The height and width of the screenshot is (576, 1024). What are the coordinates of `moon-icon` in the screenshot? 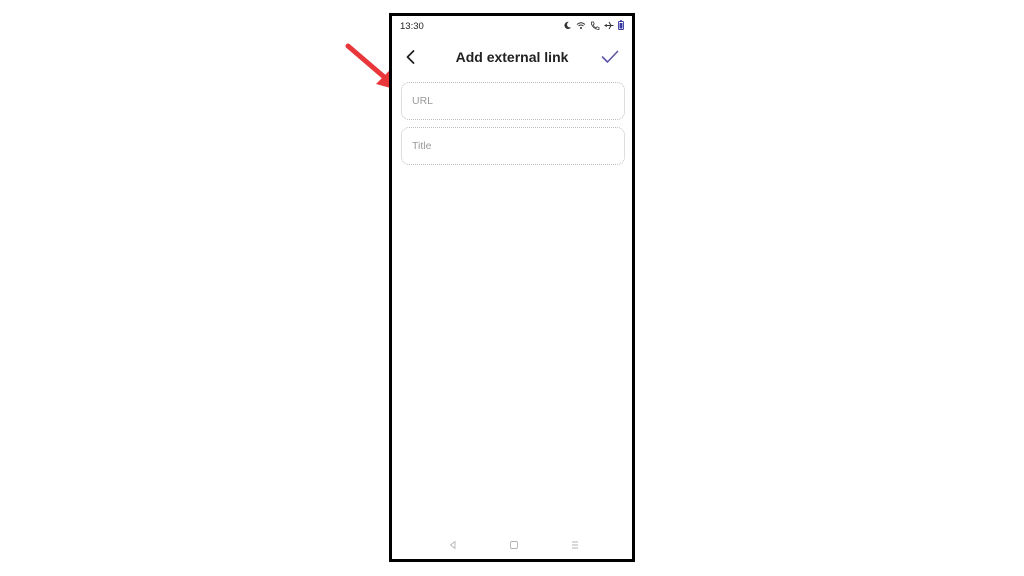 It's located at (568, 25).